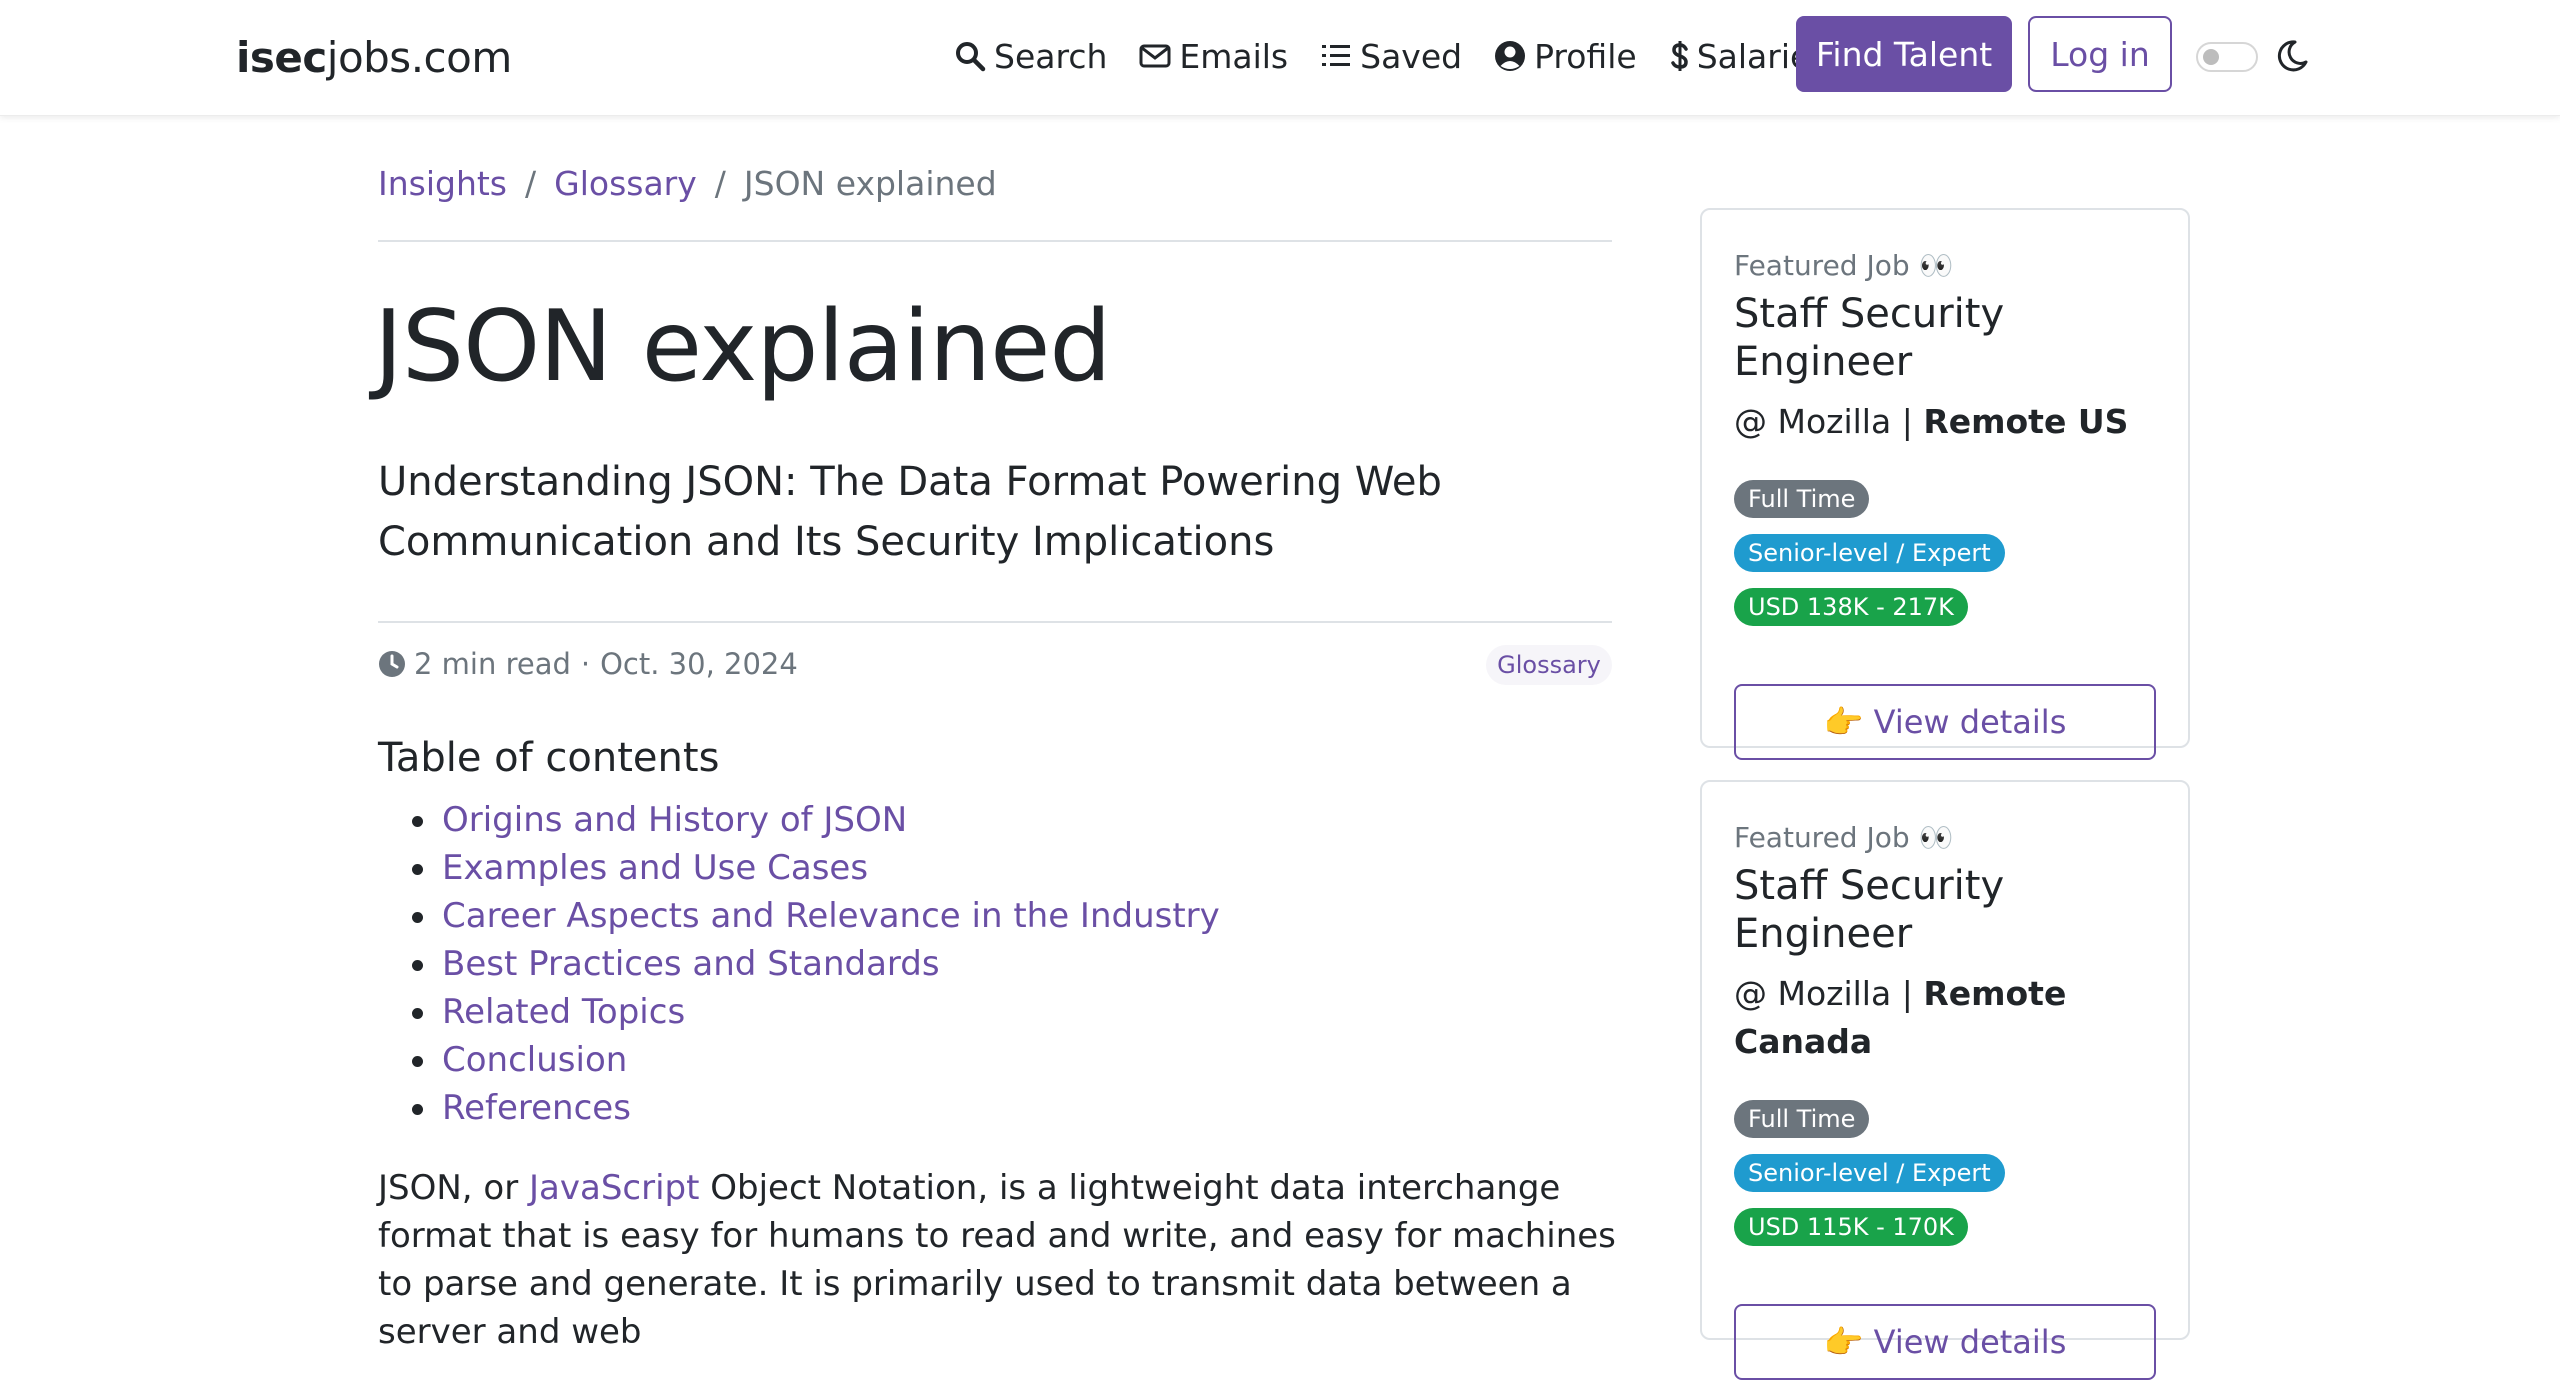  What do you see at coordinates (1679, 56) in the screenshot?
I see `dollar-icon` at bounding box center [1679, 56].